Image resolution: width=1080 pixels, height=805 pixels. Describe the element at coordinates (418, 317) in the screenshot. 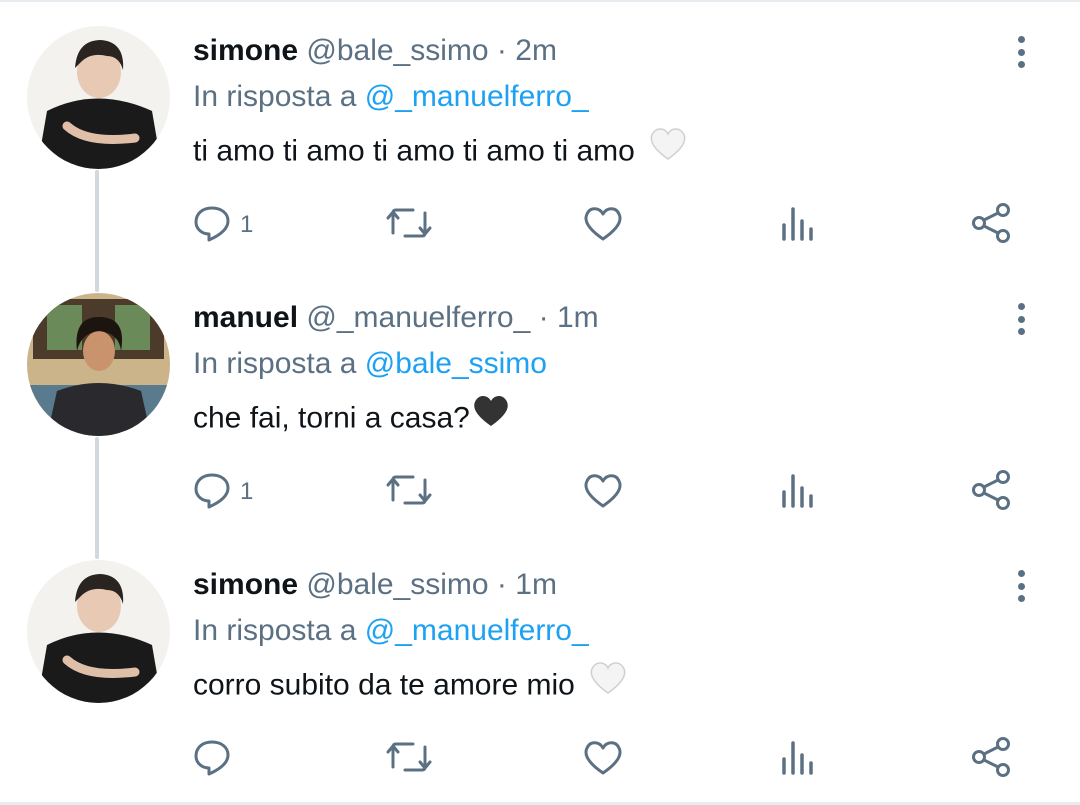

I see `username: @_manuelferro_` at that location.